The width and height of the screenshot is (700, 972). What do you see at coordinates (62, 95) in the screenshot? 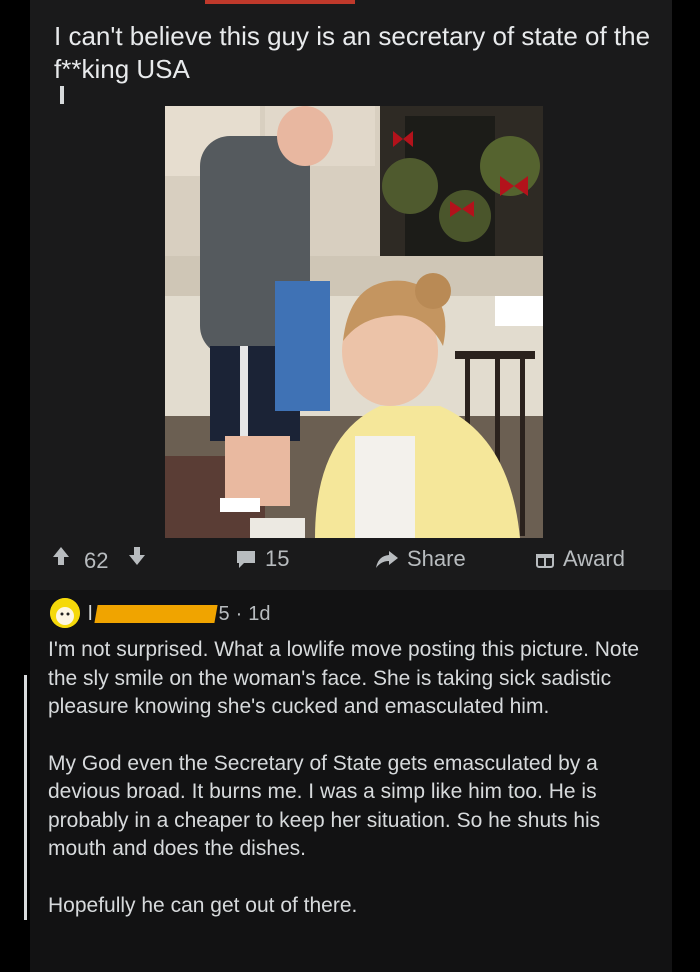
I see `left-marker` at bounding box center [62, 95].